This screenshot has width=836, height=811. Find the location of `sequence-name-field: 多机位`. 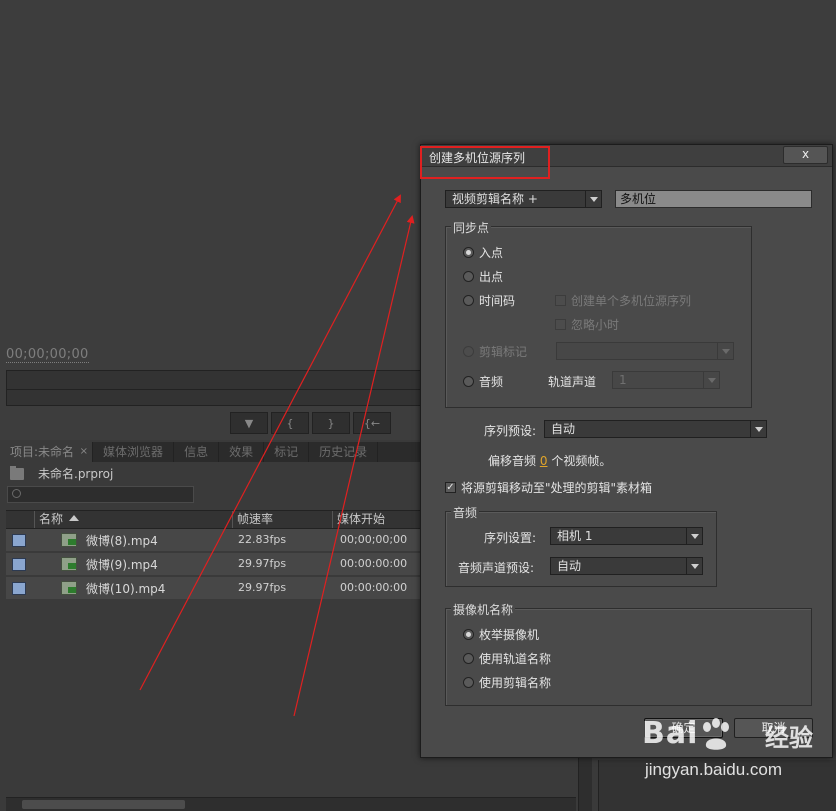

sequence-name-field: 多机位 is located at coordinates (713, 199).